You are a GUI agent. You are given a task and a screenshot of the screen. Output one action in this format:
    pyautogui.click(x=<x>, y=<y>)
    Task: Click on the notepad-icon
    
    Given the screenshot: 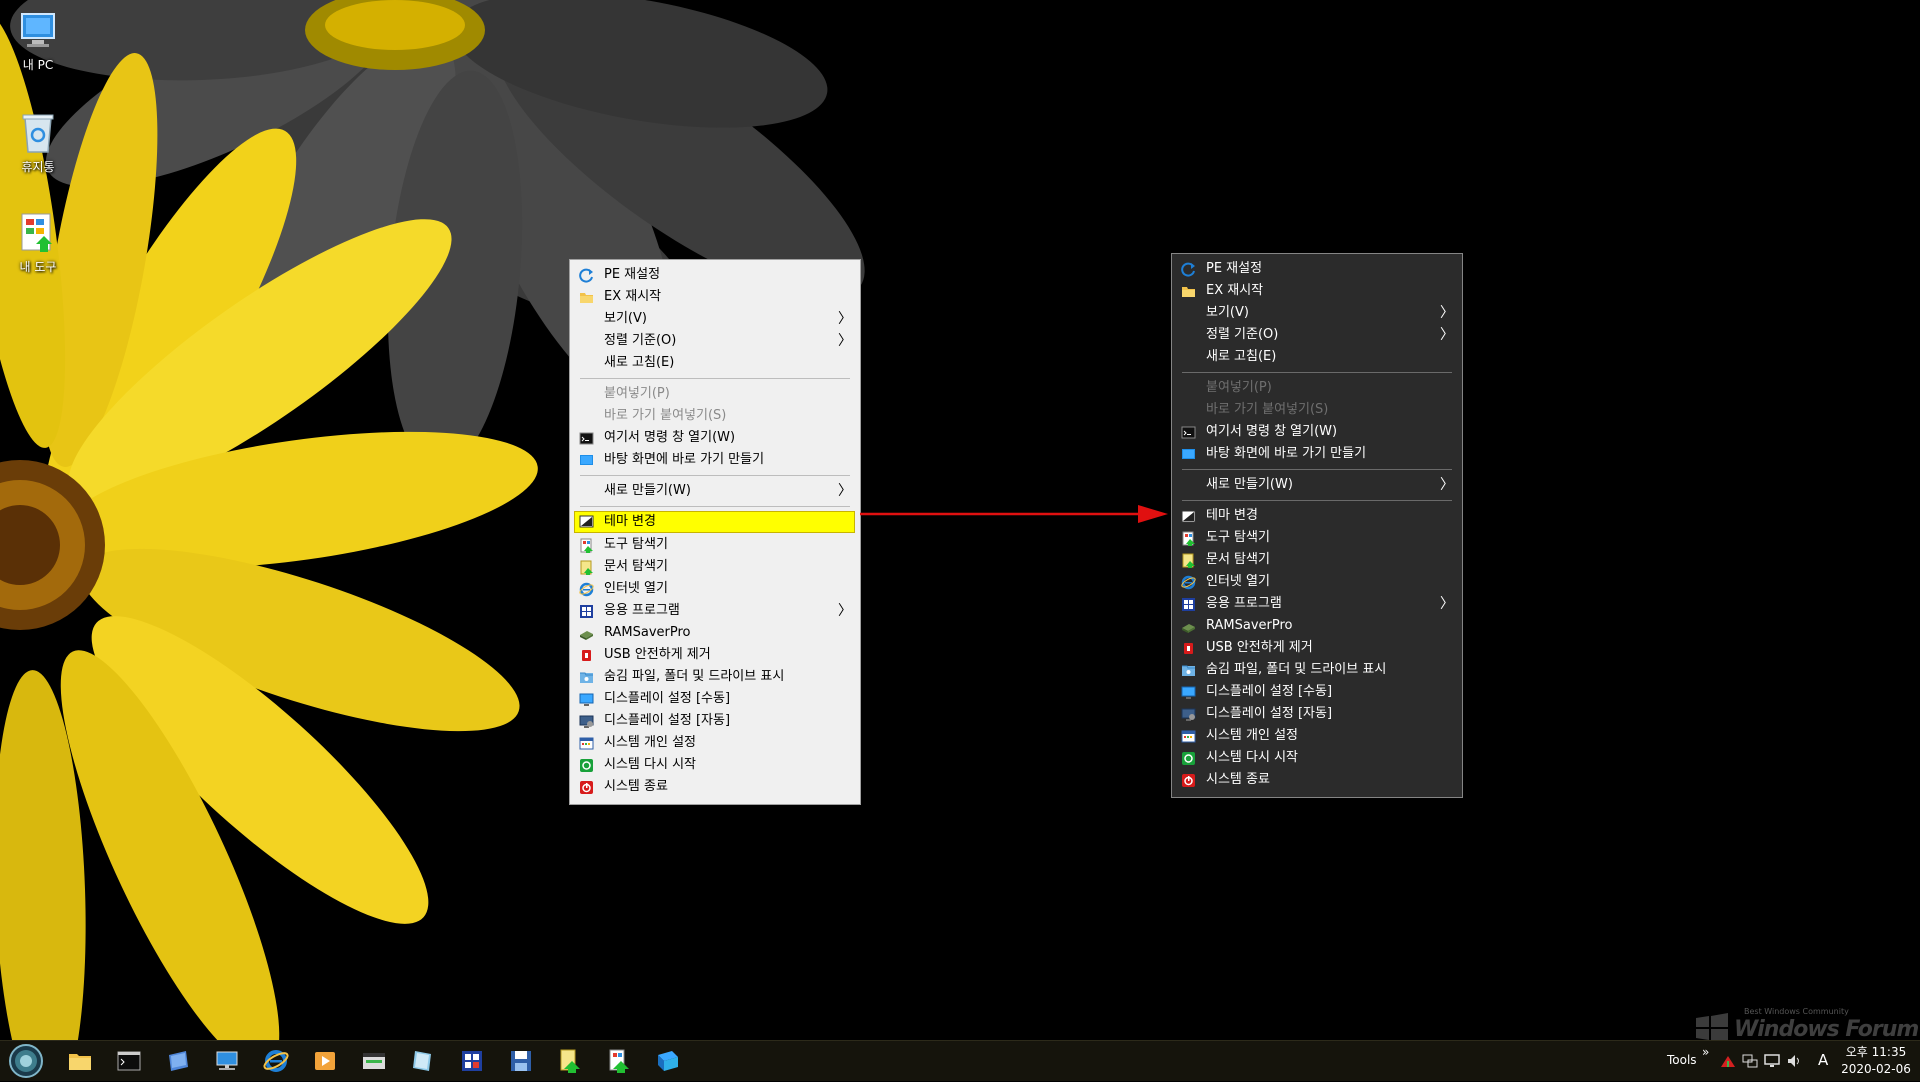 What is the action you would take?
    pyautogui.click(x=422, y=1061)
    